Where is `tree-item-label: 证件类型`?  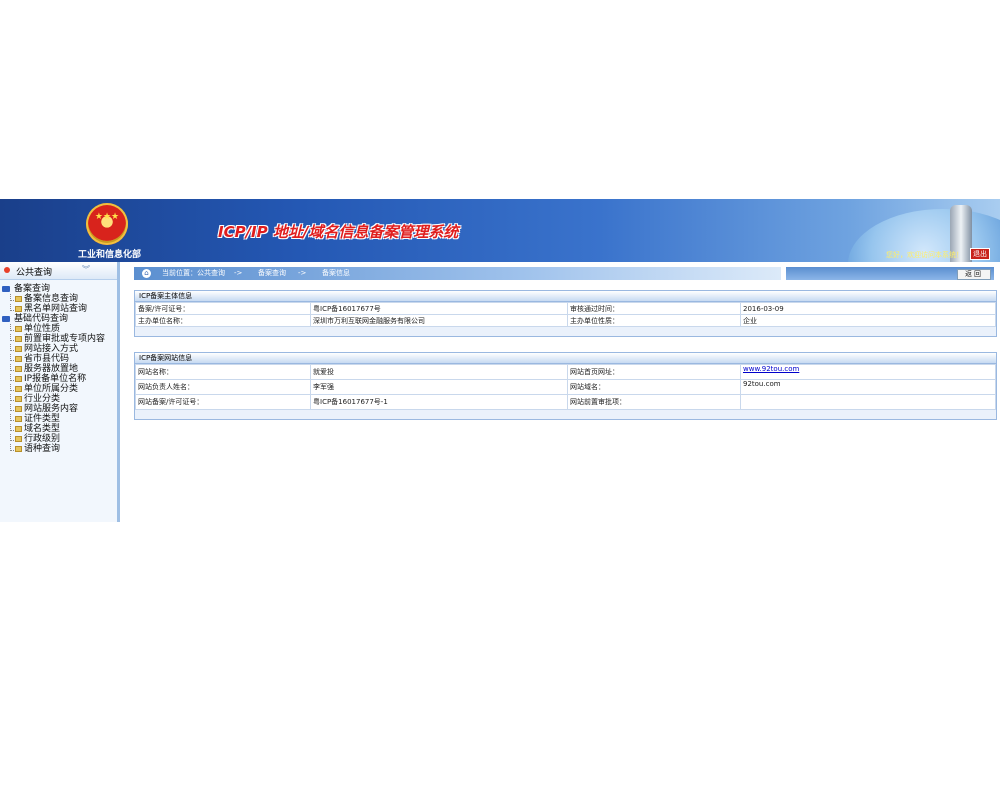
tree-item-label: 证件类型 is located at coordinates (42, 419).